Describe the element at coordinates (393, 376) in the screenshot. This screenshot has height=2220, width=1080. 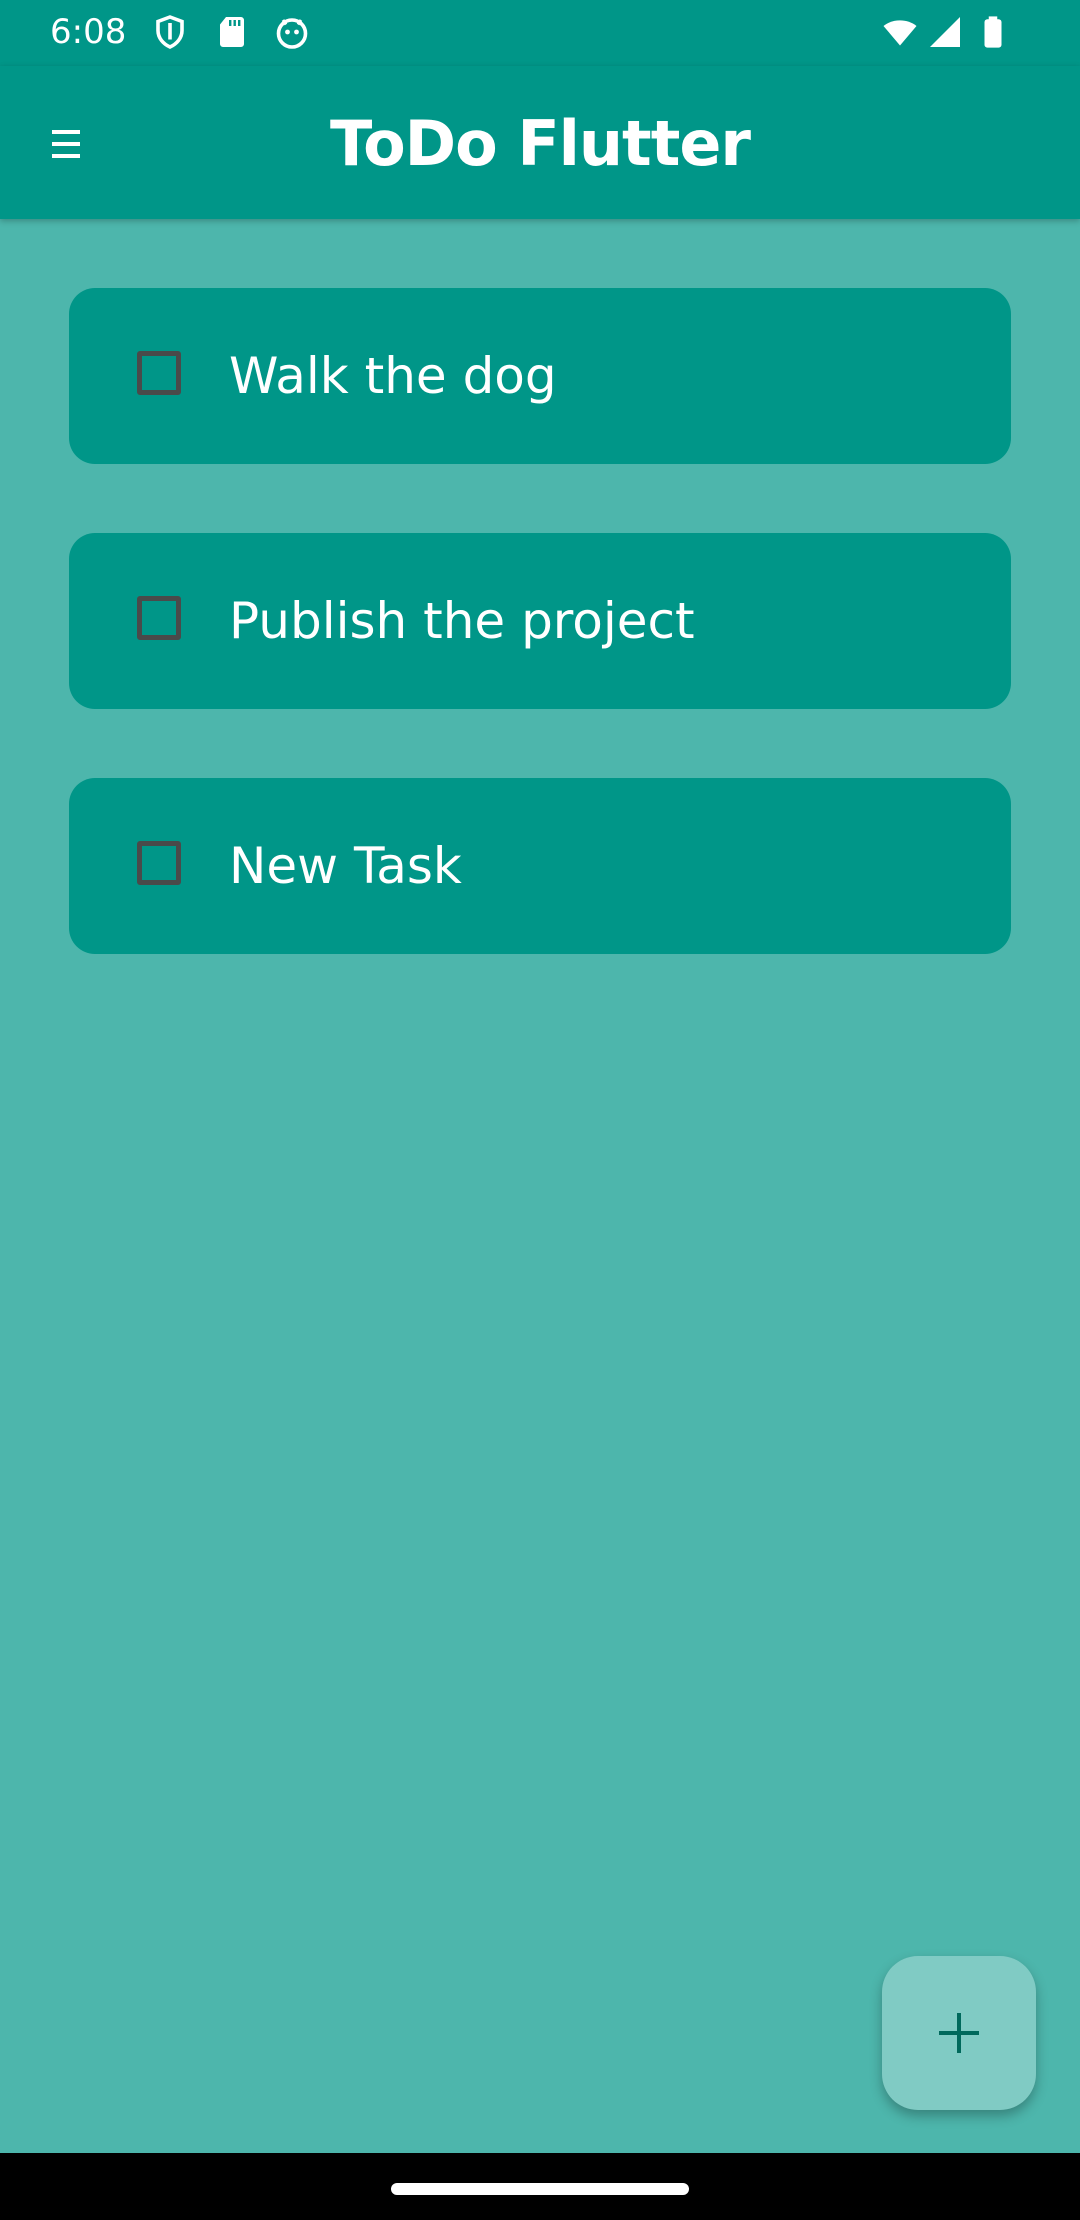
I see `task-label: Walk the dog` at that location.